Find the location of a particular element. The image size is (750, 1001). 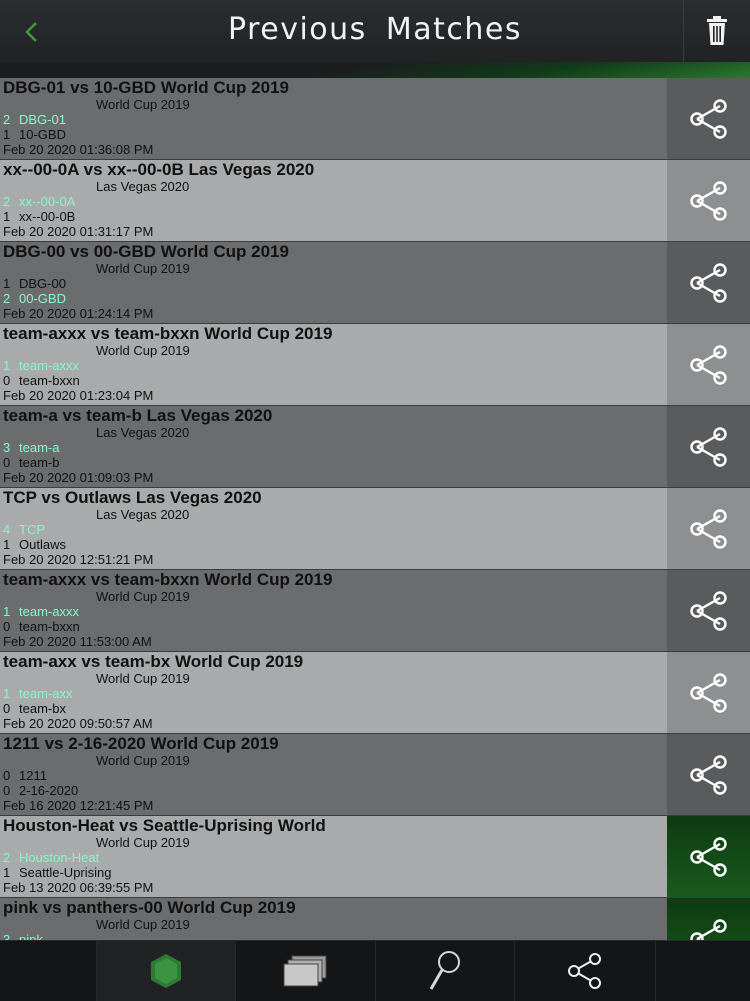

team-2-line: 1 xx--00-0B is located at coordinates (39, 216).